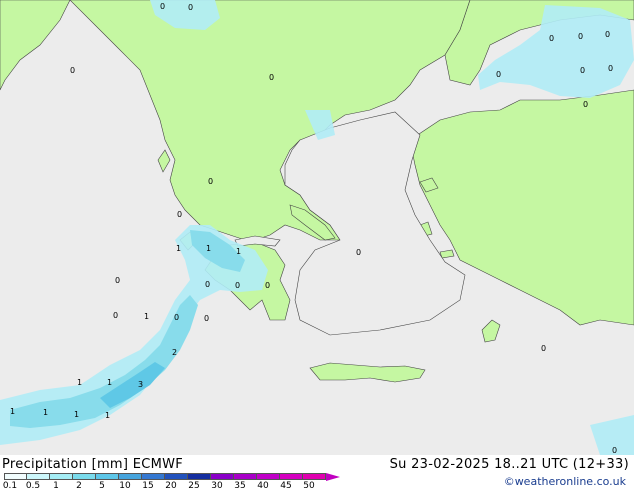  I want to click on color-scale, so click(172, 476).